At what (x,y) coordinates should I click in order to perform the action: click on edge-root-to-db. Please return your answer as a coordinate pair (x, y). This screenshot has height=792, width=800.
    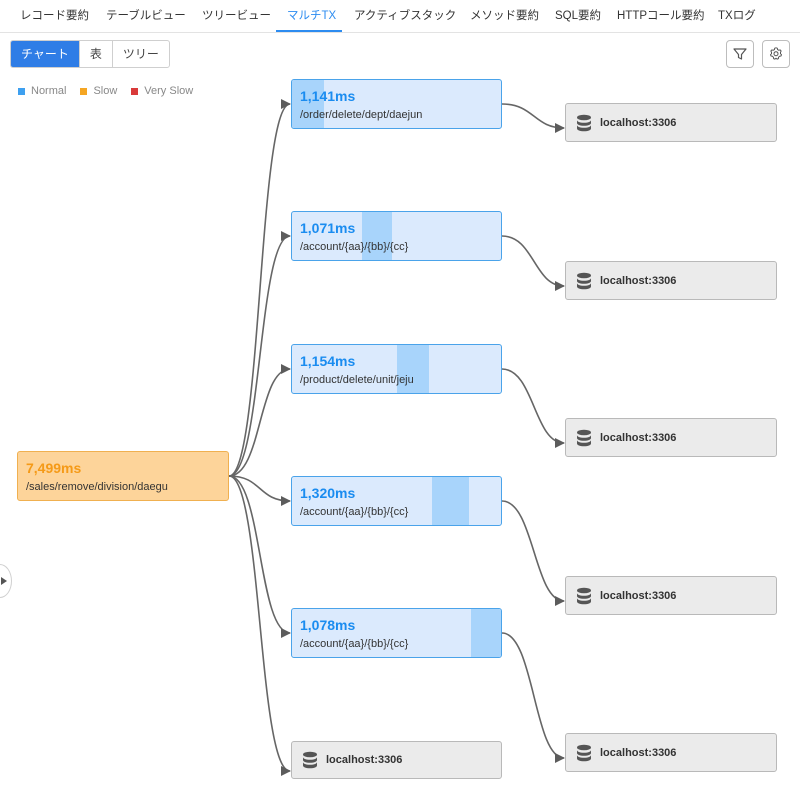
    Looking at the image, I should click on (259, 625).